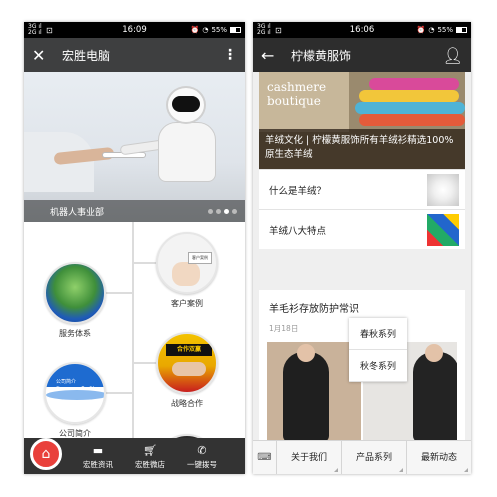 This screenshot has height=497, width=497. What do you see at coordinates (314, 309) in the screenshot?
I see `article-title: 羊毛衫存放防护常识` at bounding box center [314, 309].